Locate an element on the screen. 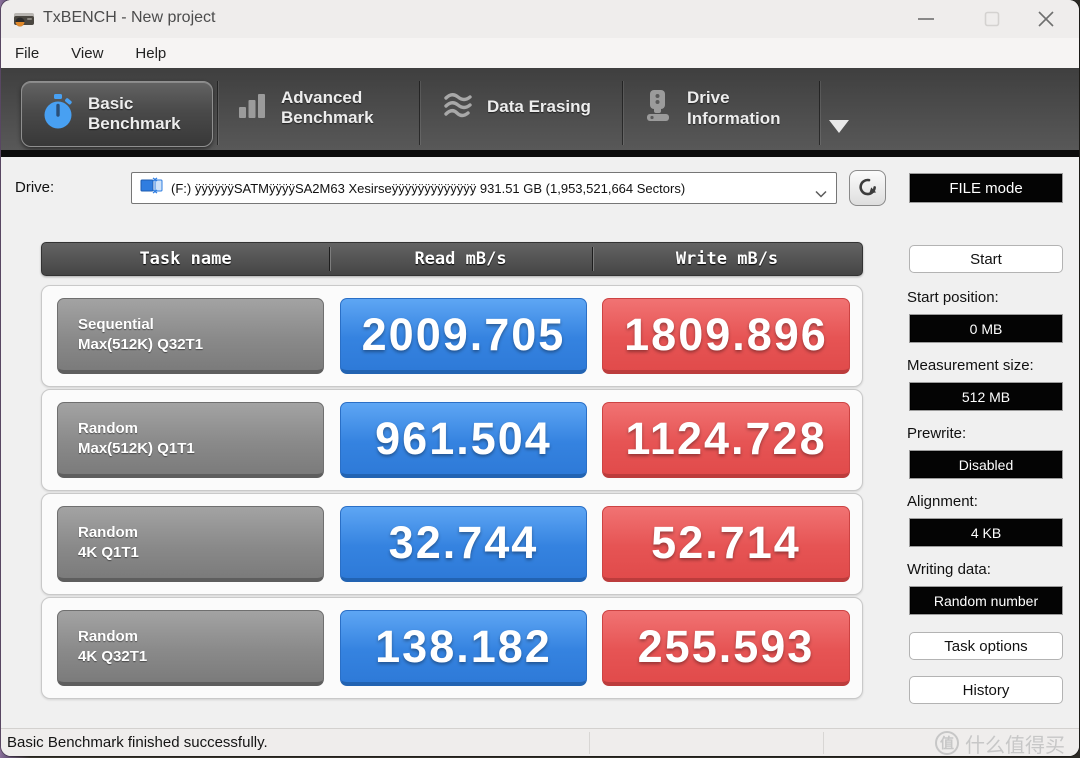 The image size is (1080, 758). menu-help: Help is located at coordinates (157, 53).